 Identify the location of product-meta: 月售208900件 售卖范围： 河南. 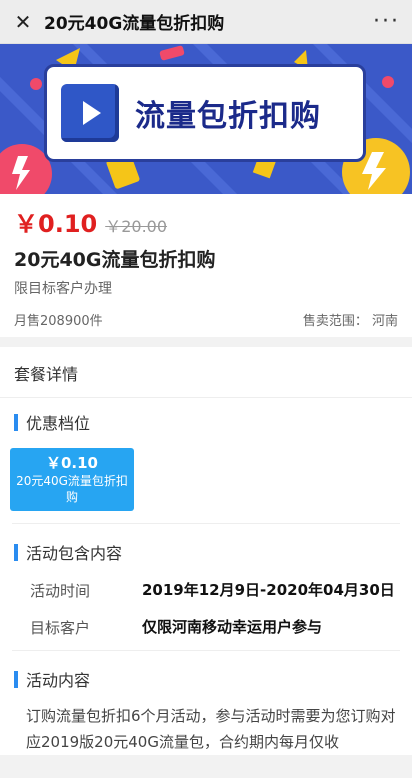
(206, 319).